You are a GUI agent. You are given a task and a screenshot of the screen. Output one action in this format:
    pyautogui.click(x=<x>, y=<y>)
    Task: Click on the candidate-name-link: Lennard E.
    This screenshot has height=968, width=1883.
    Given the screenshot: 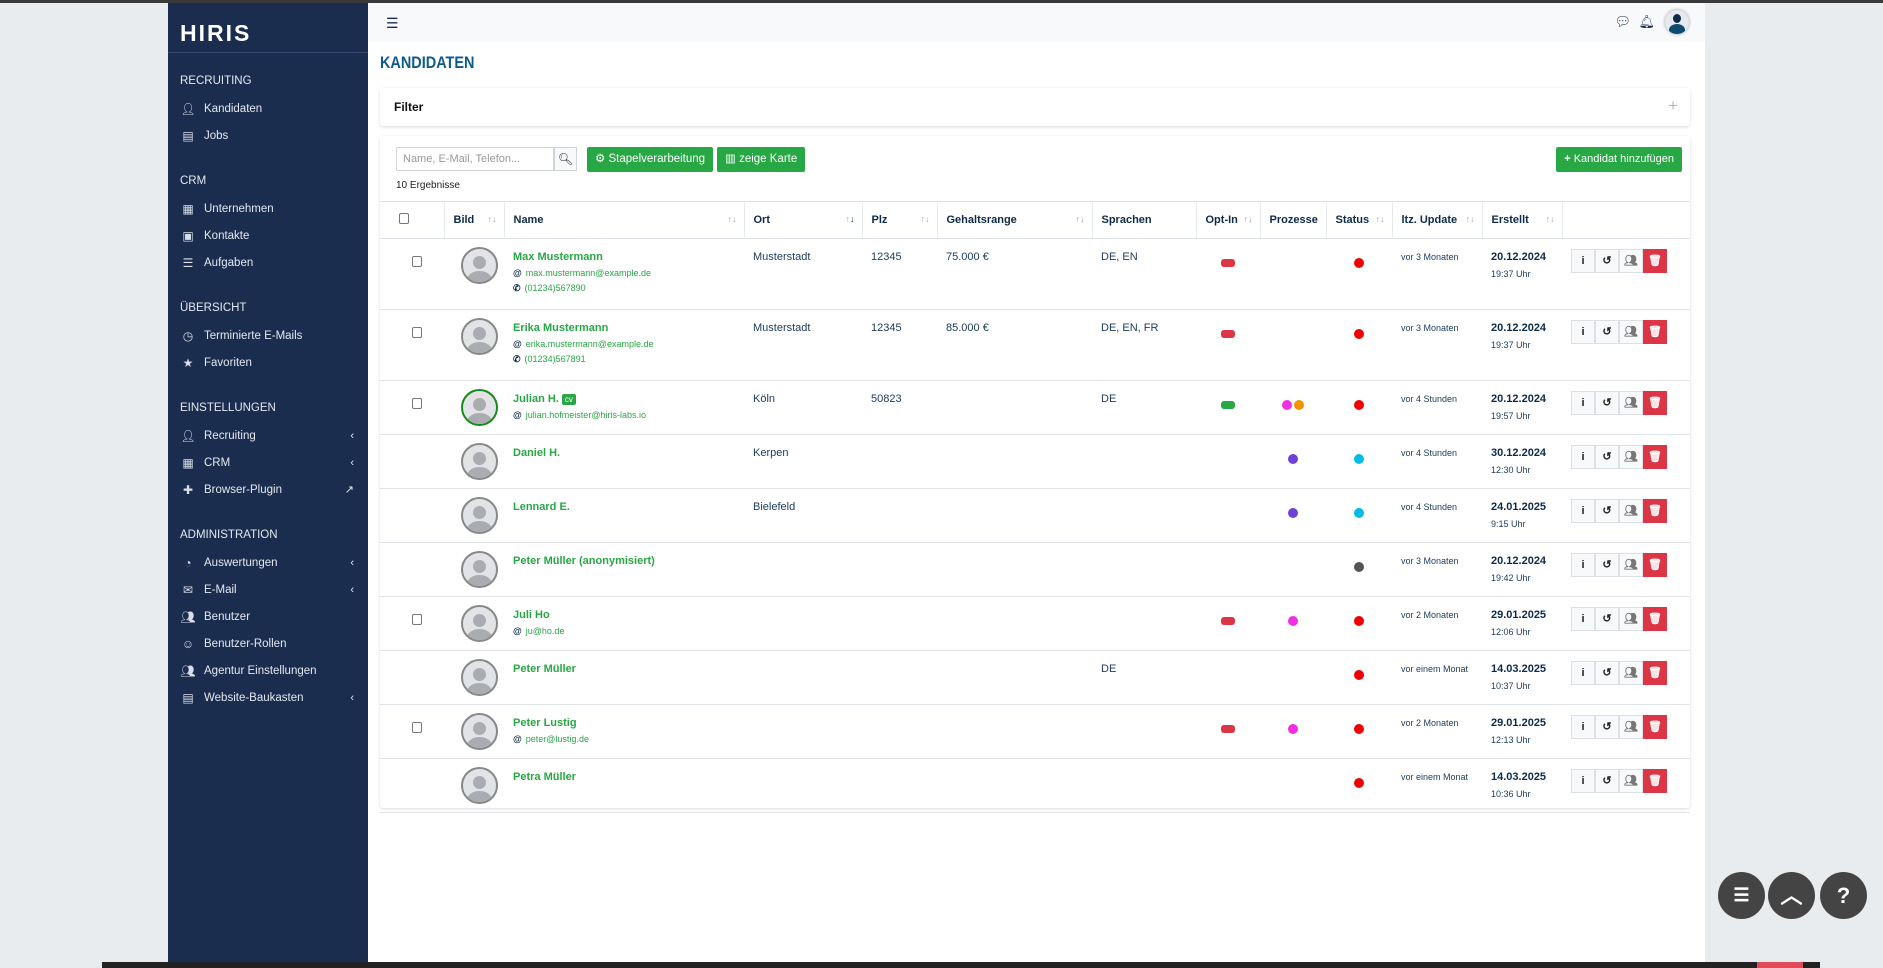 What is the action you would take?
    pyautogui.click(x=541, y=507)
    